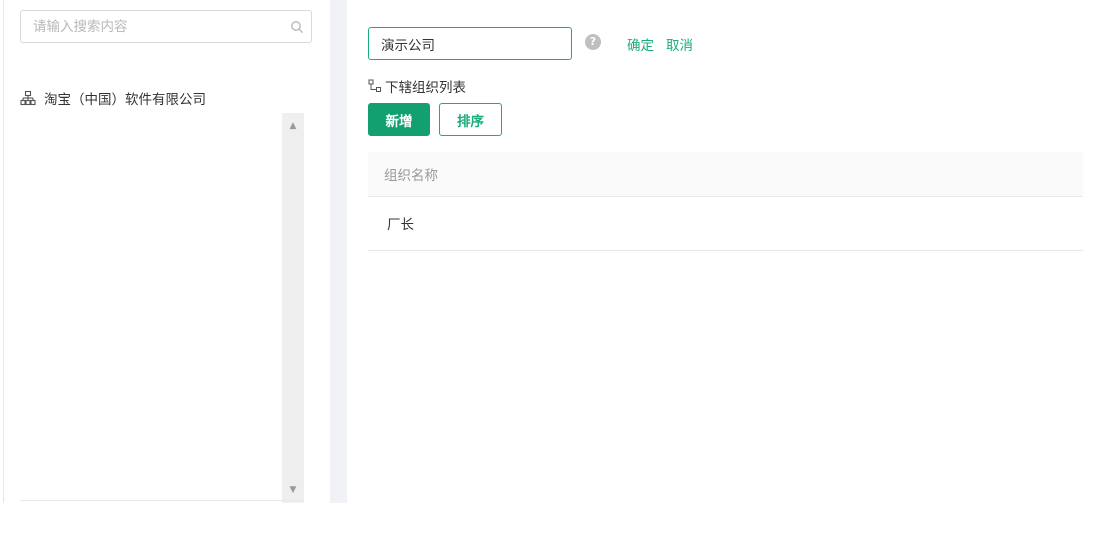 The height and width of the screenshot is (552, 1101). I want to click on add-button: 新增, so click(399, 119).